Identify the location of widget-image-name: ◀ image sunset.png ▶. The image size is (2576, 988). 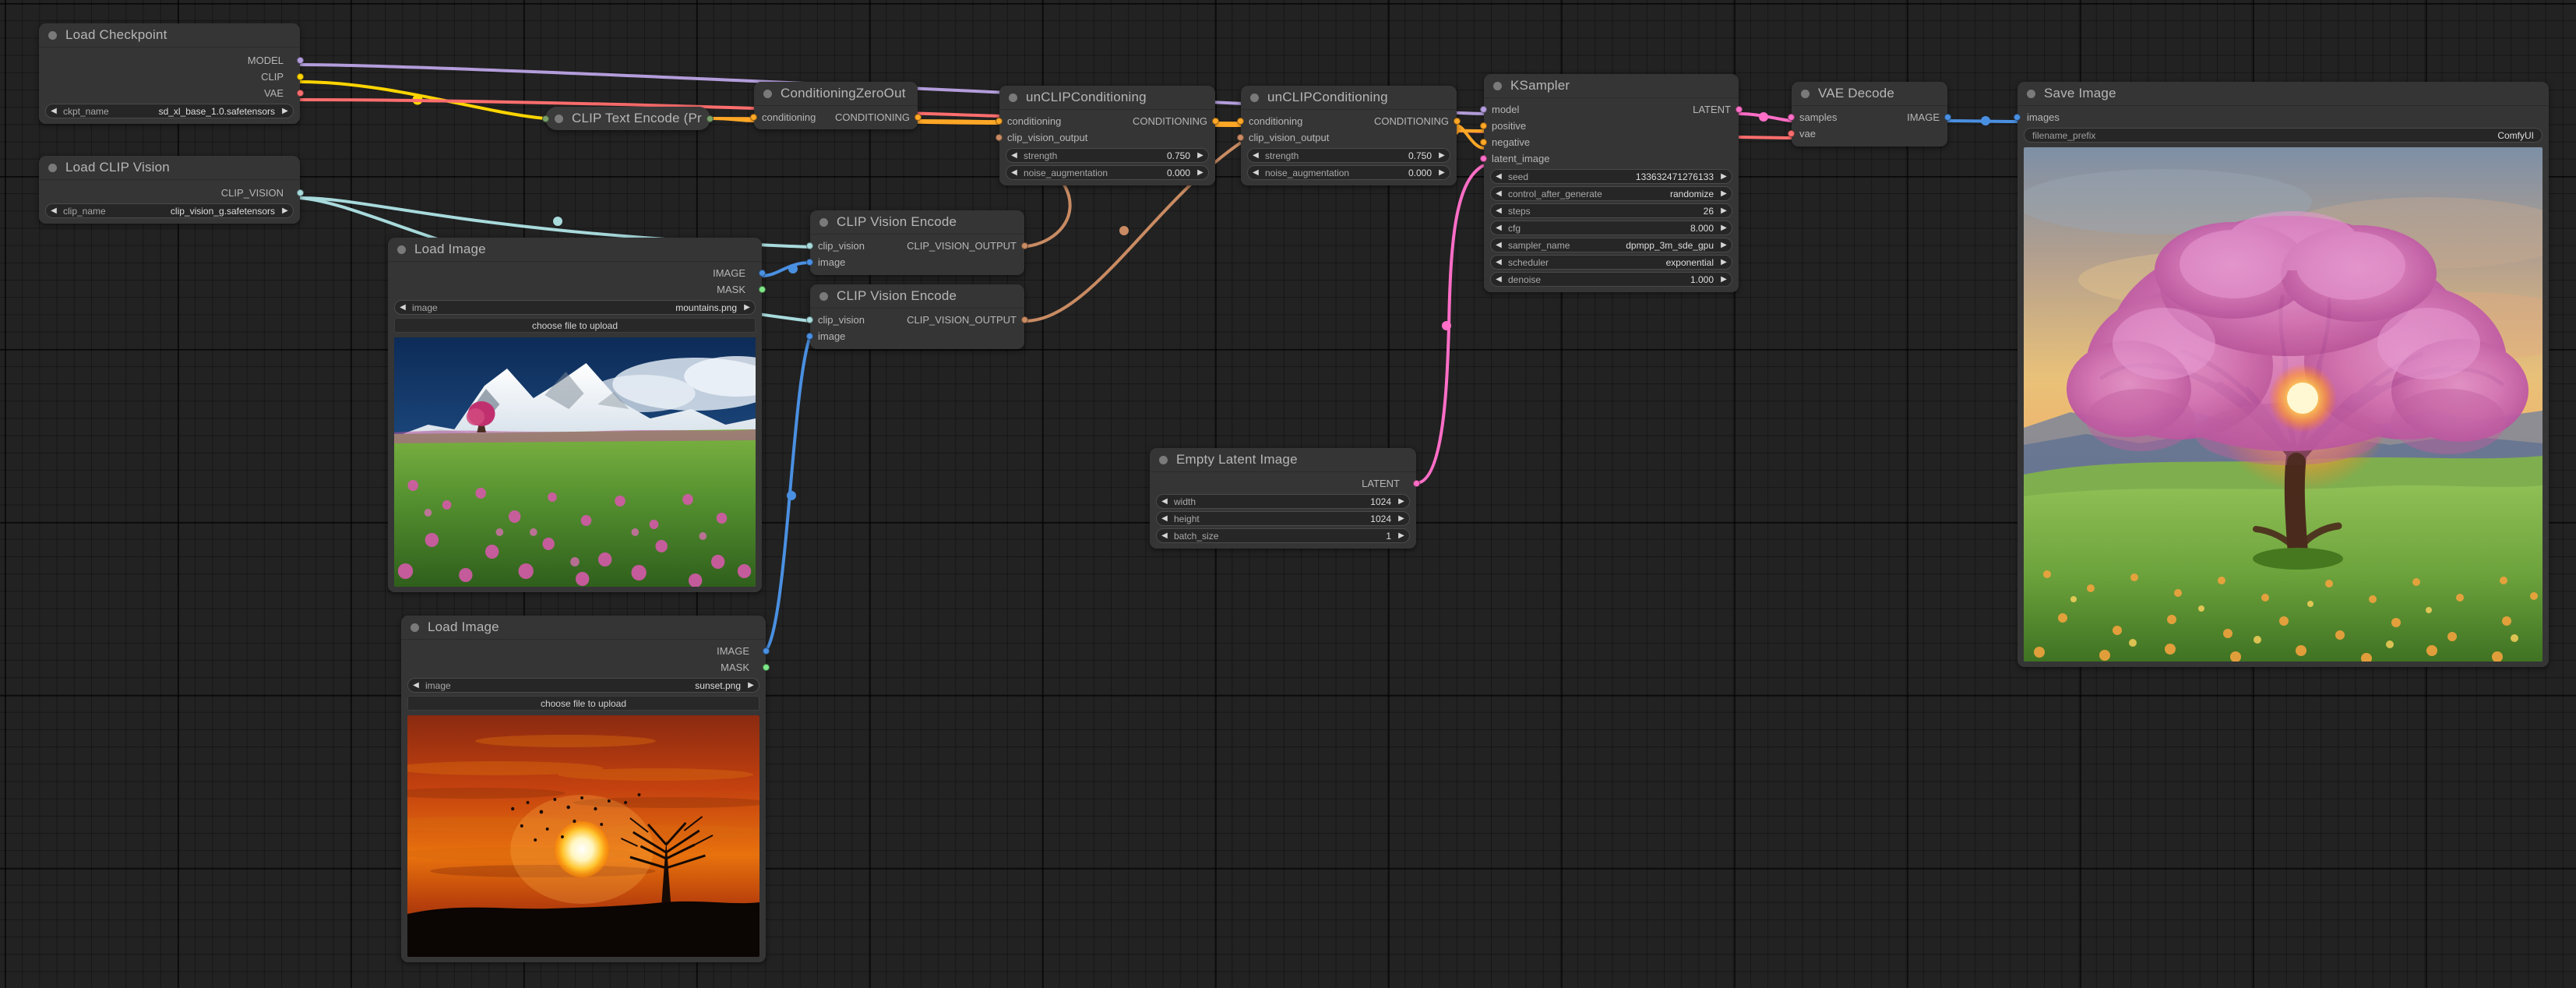
(583, 686).